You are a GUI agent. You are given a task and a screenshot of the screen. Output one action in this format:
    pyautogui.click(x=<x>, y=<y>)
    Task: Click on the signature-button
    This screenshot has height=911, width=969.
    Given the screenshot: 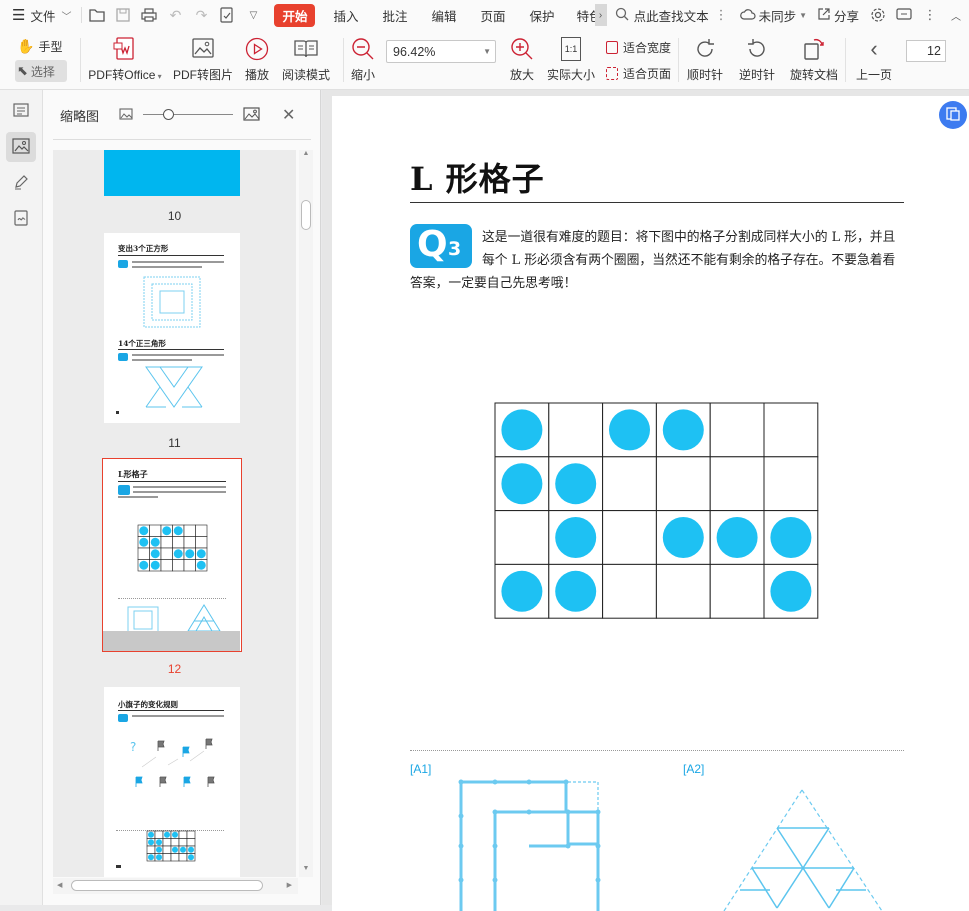 What is the action you would take?
    pyautogui.click(x=21, y=219)
    